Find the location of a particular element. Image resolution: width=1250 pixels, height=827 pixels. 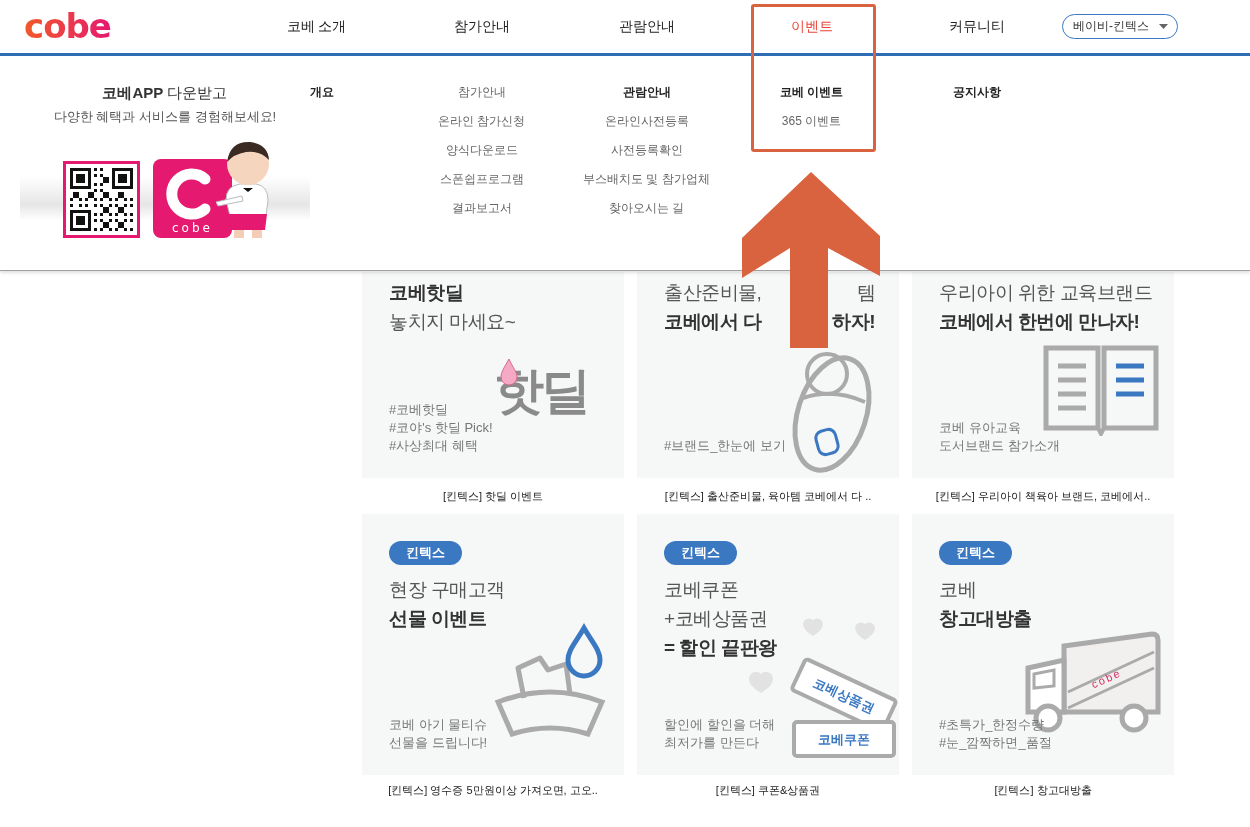

card-description: 도서브랜드 참가소개 is located at coordinates (999, 446).